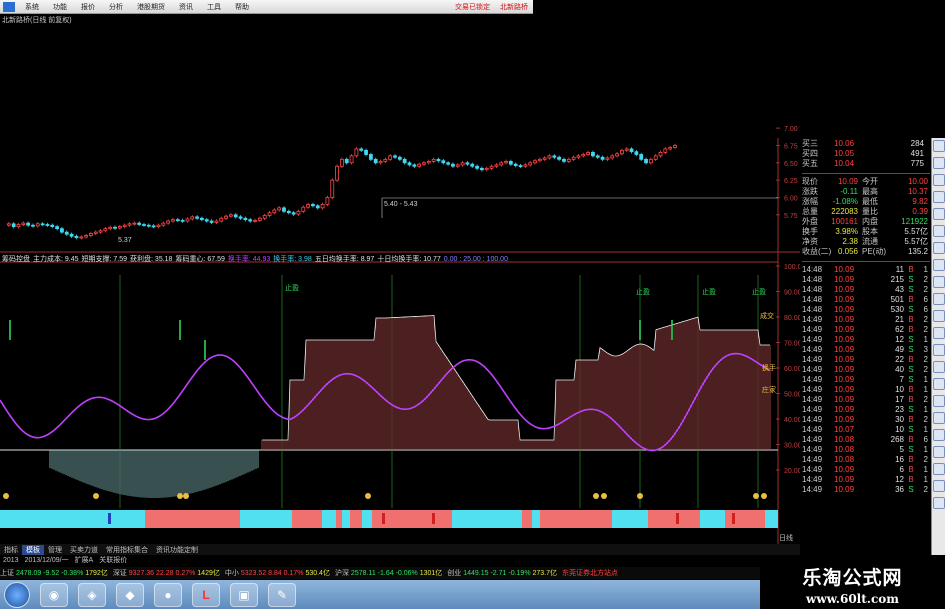  Describe the element at coordinates (17, 594) in the screenshot. I see `start-button-icon` at that location.